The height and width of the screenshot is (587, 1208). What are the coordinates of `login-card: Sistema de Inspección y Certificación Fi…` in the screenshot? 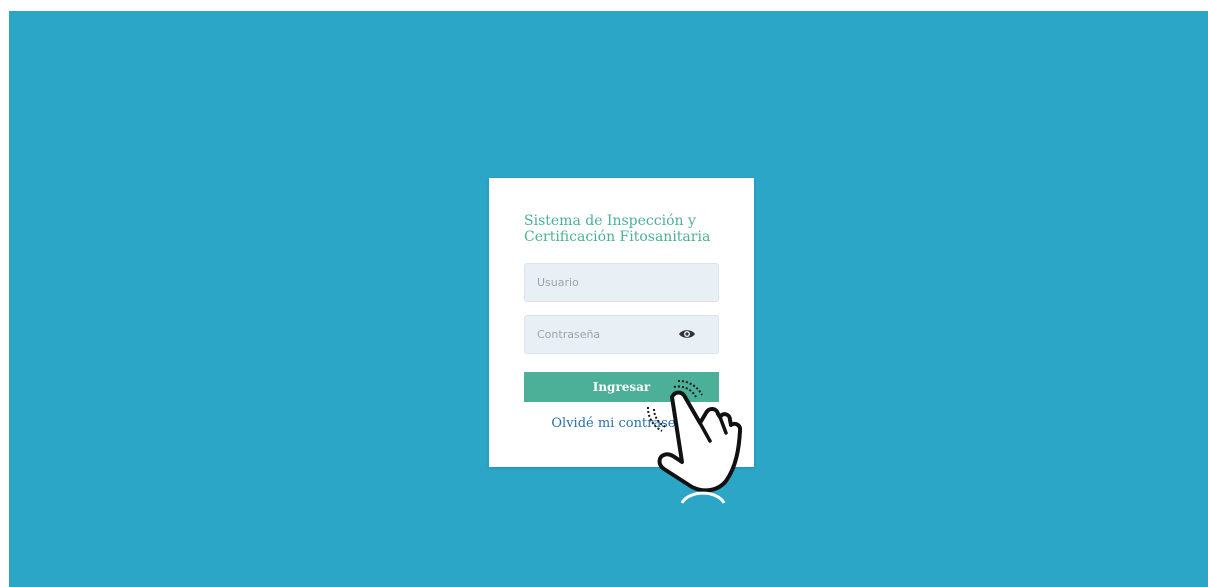 It's located at (621, 322).